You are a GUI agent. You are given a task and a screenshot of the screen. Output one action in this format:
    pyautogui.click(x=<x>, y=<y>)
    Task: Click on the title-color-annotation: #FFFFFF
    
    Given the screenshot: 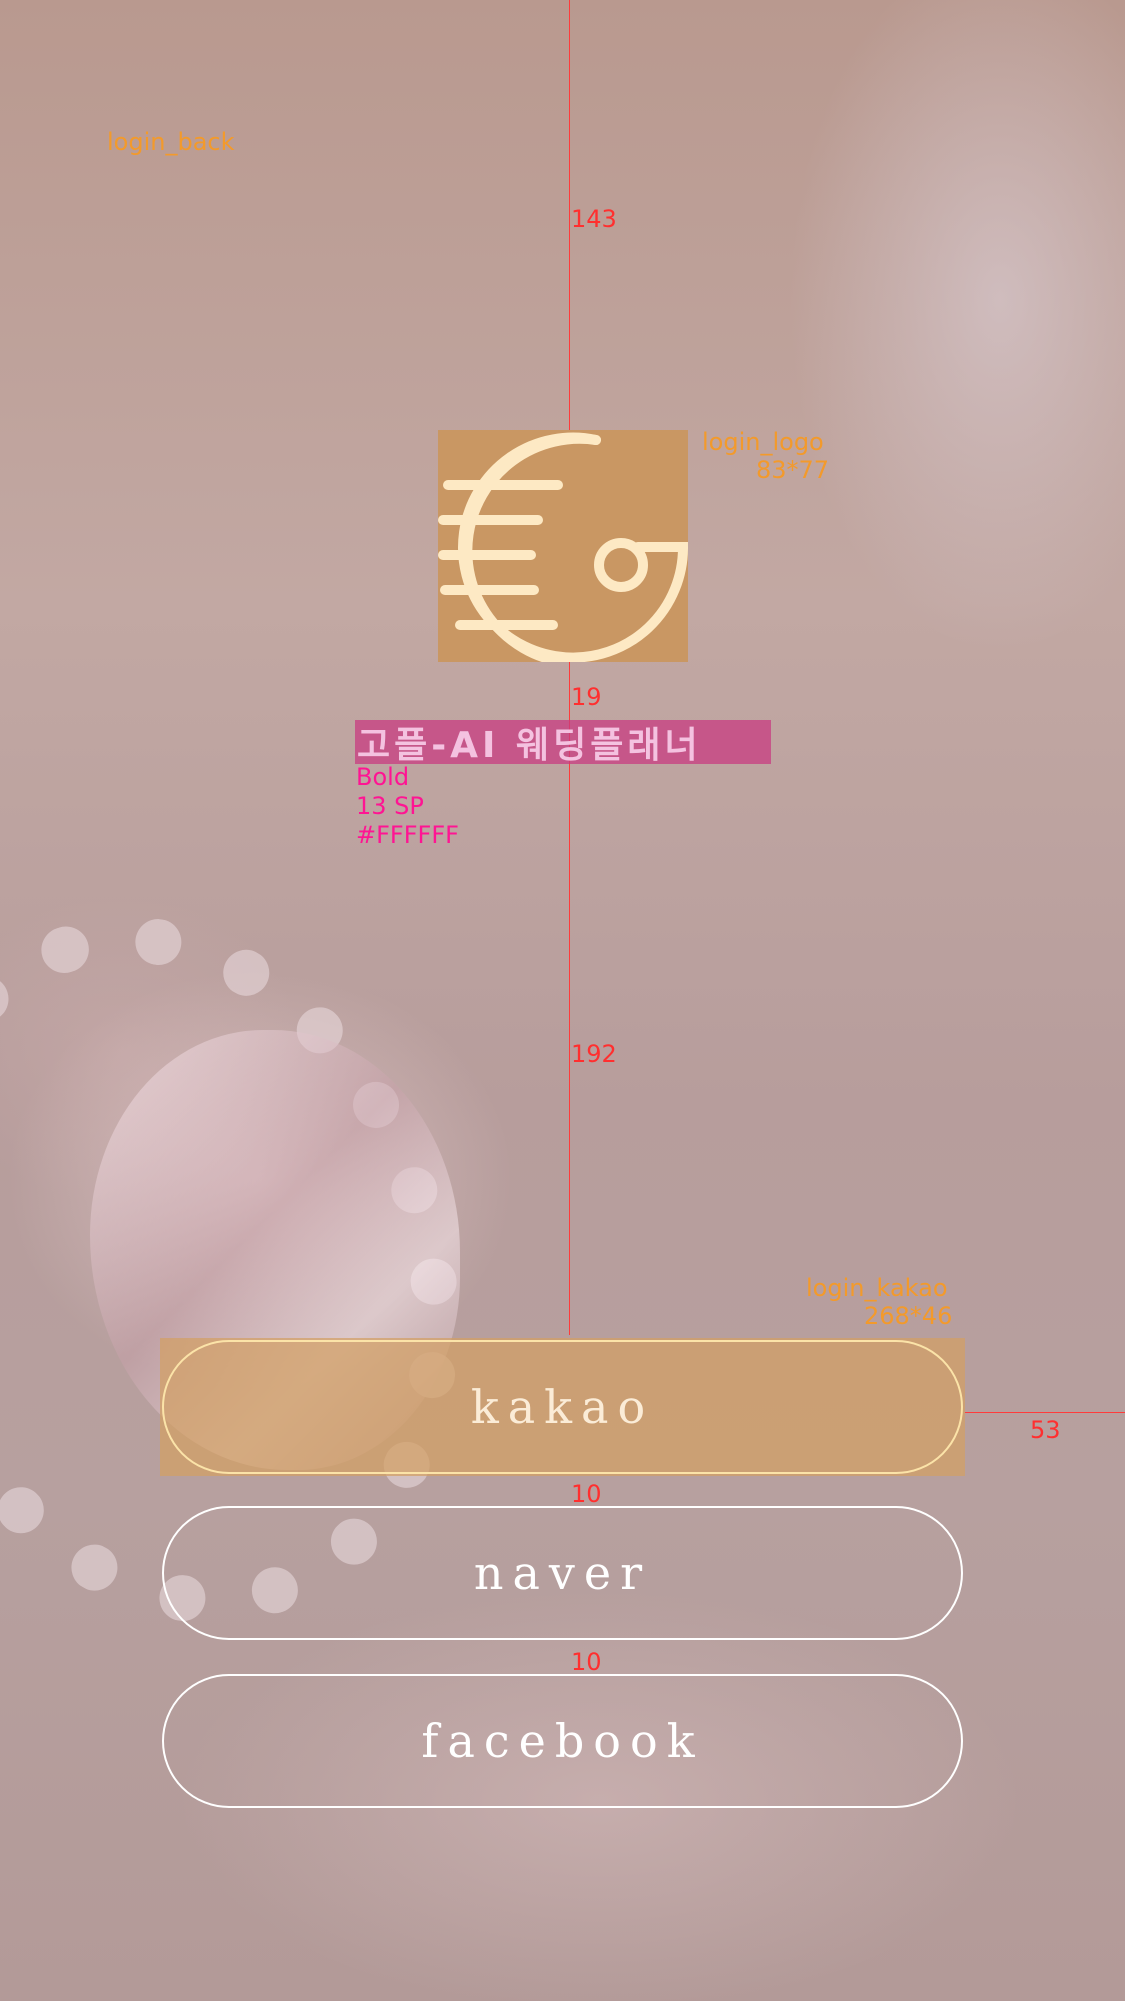 What is the action you would take?
    pyautogui.click(x=407, y=835)
    